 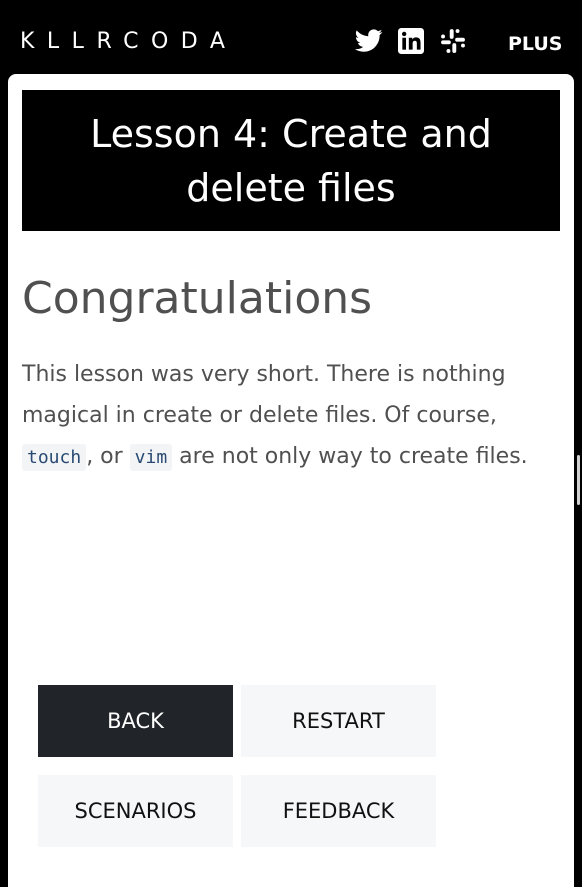 What do you see at coordinates (350, 456) in the screenshot?
I see `finish-text-part3: are not only way to create files.` at bounding box center [350, 456].